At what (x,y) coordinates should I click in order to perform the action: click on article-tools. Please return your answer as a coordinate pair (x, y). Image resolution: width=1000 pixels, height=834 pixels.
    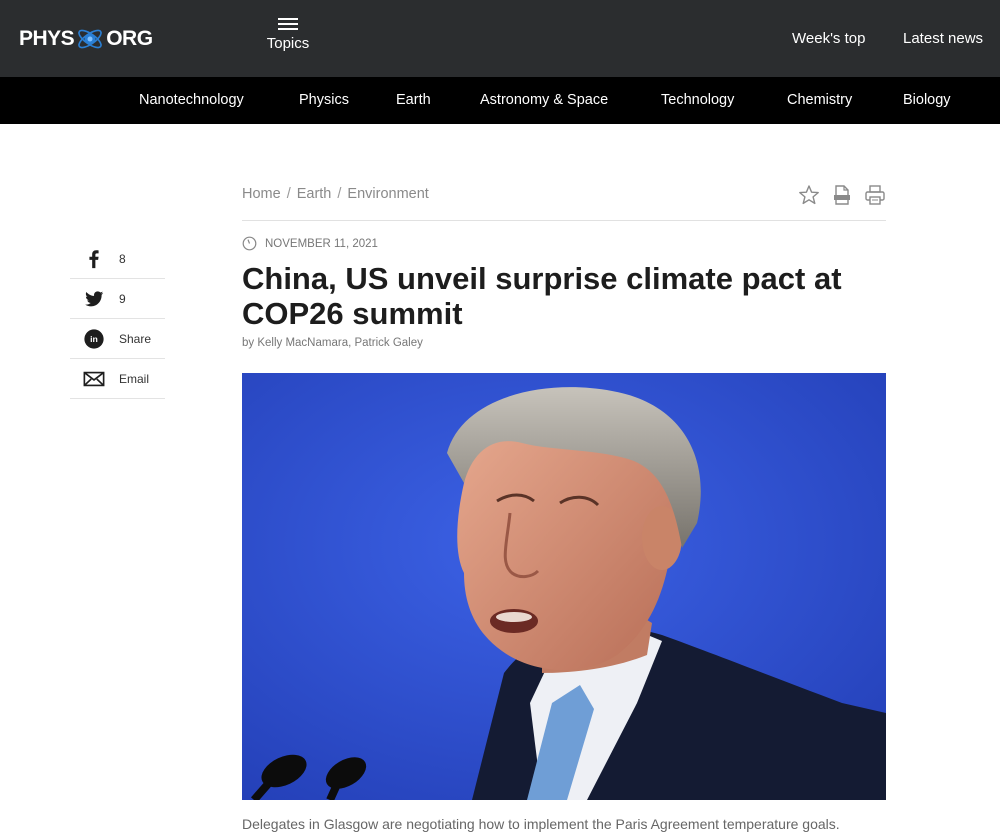
    Looking at the image, I should click on (842, 195).